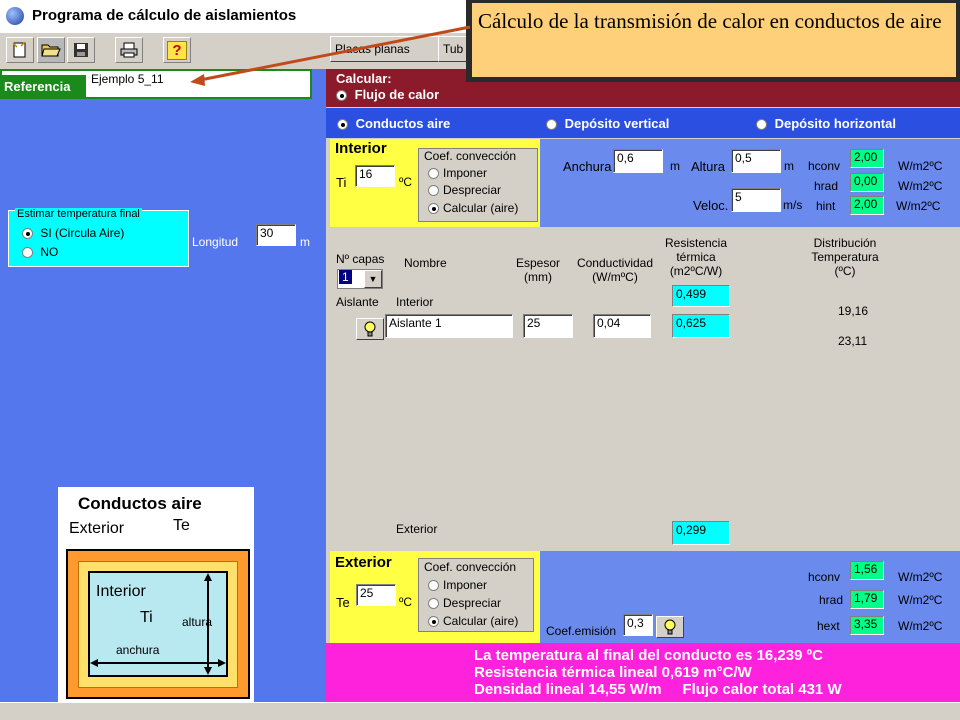  I want to click on estimar-no-label: NO, so click(49, 252).